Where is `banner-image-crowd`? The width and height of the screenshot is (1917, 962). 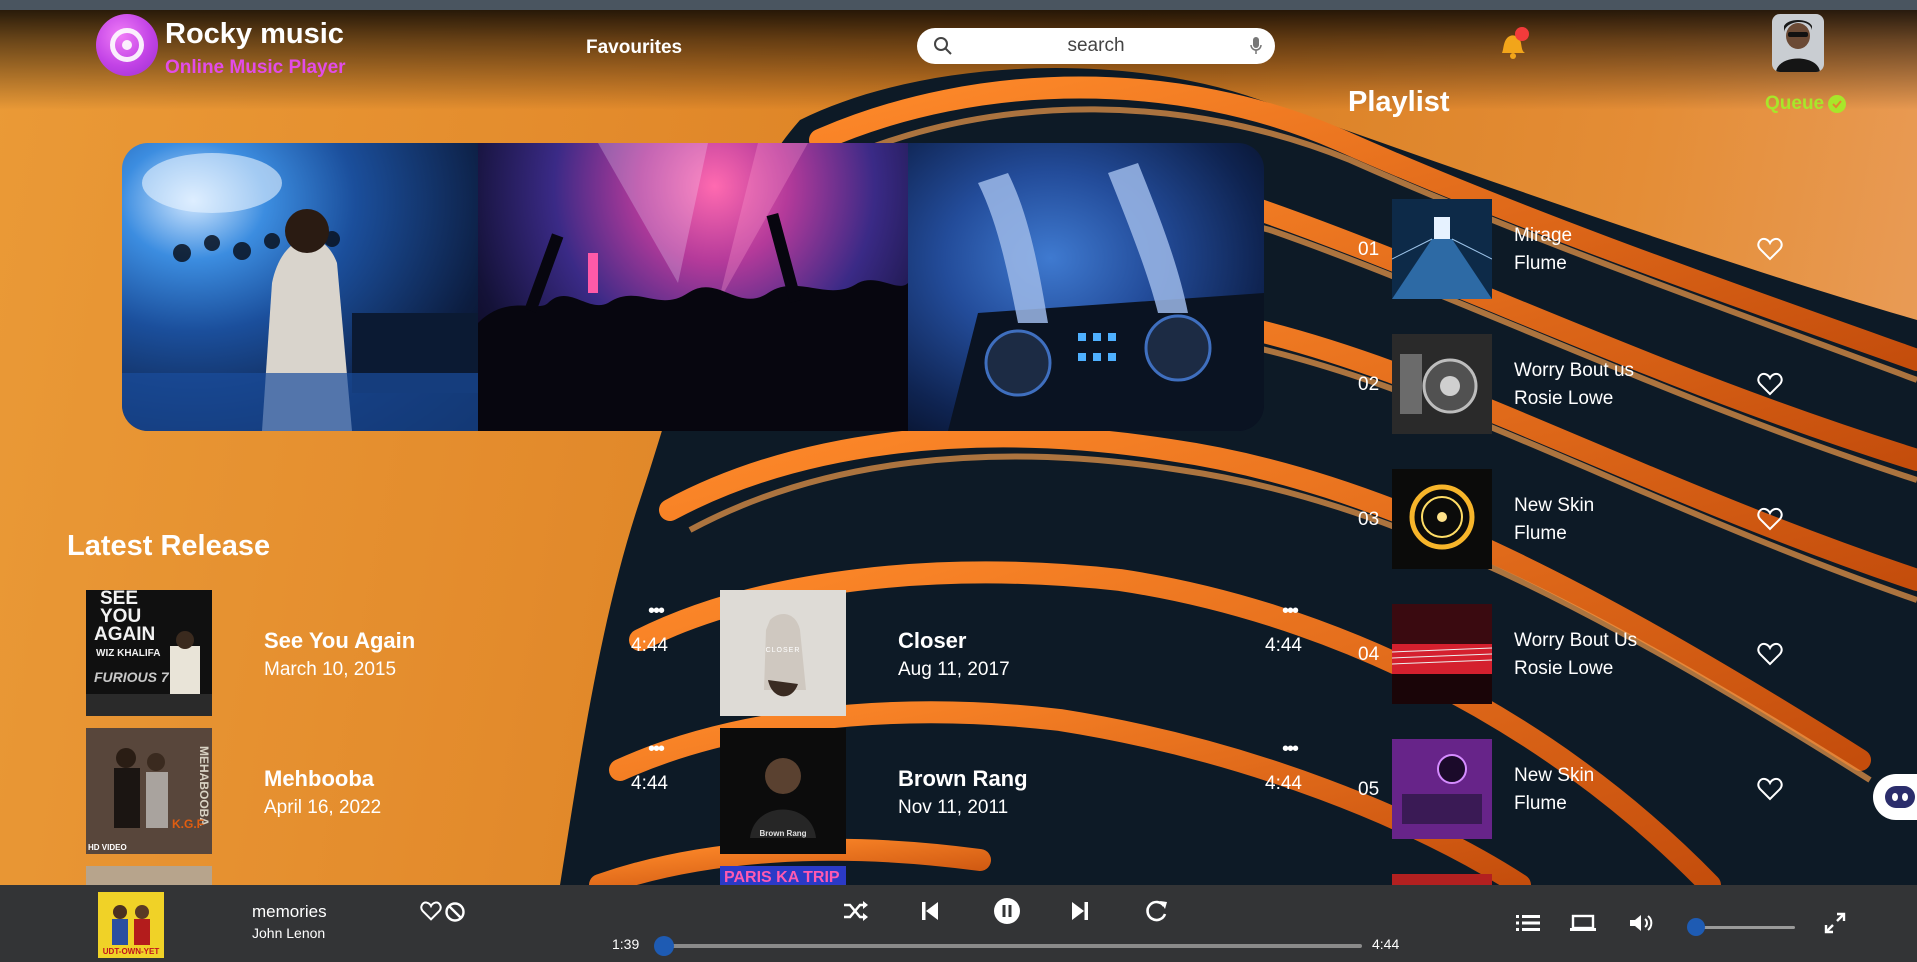 banner-image-crowd is located at coordinates (693, 287).